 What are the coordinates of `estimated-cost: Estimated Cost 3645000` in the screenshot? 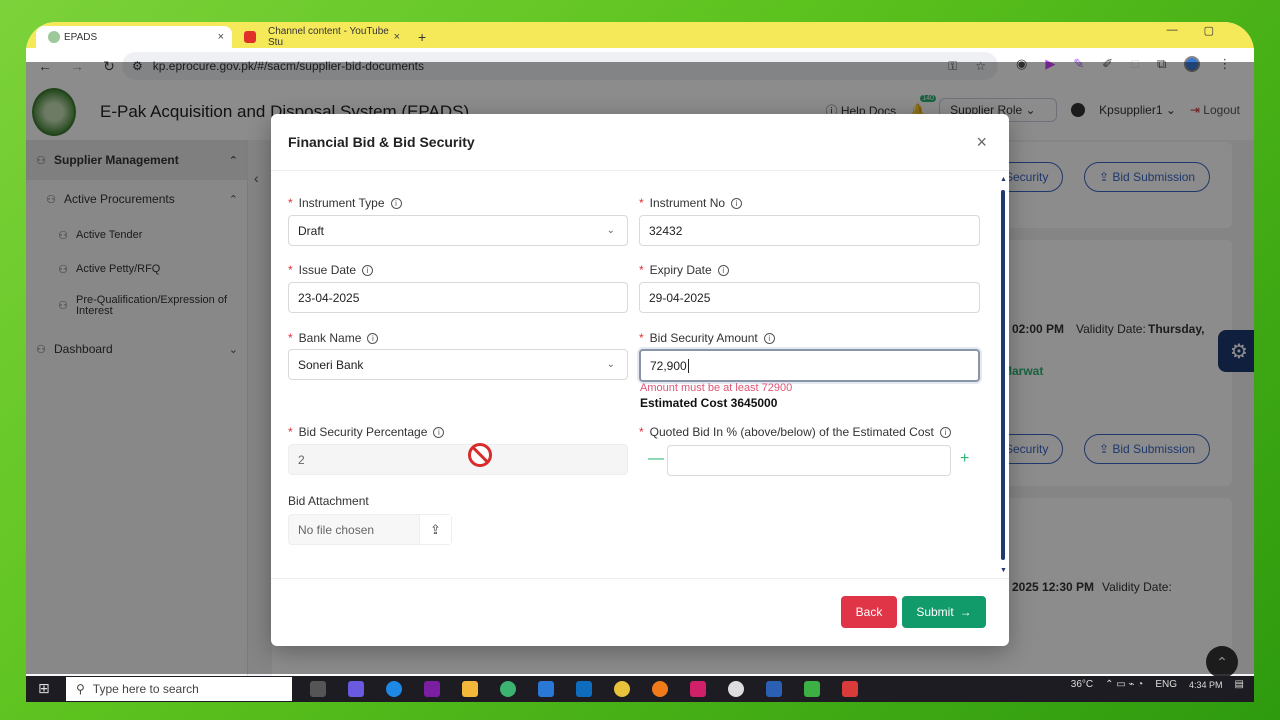 It's located at (709, 403).